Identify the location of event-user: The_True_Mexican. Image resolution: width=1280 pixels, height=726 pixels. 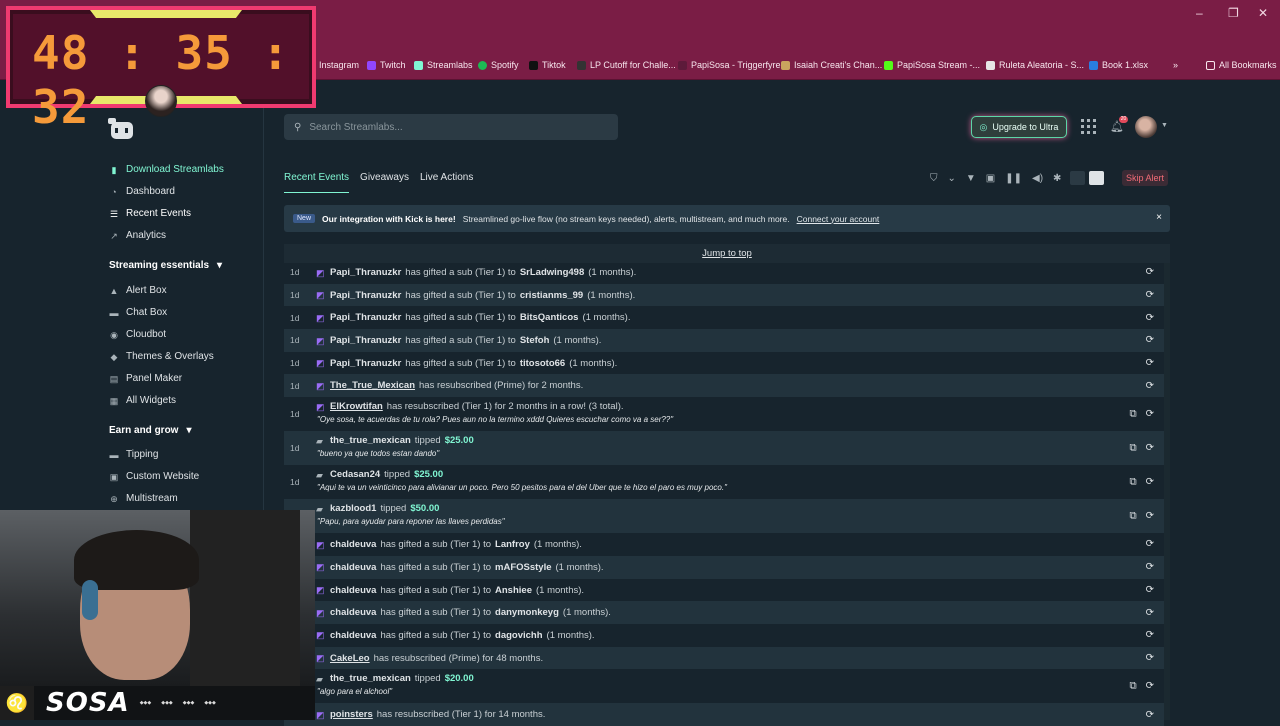
(372, 385).